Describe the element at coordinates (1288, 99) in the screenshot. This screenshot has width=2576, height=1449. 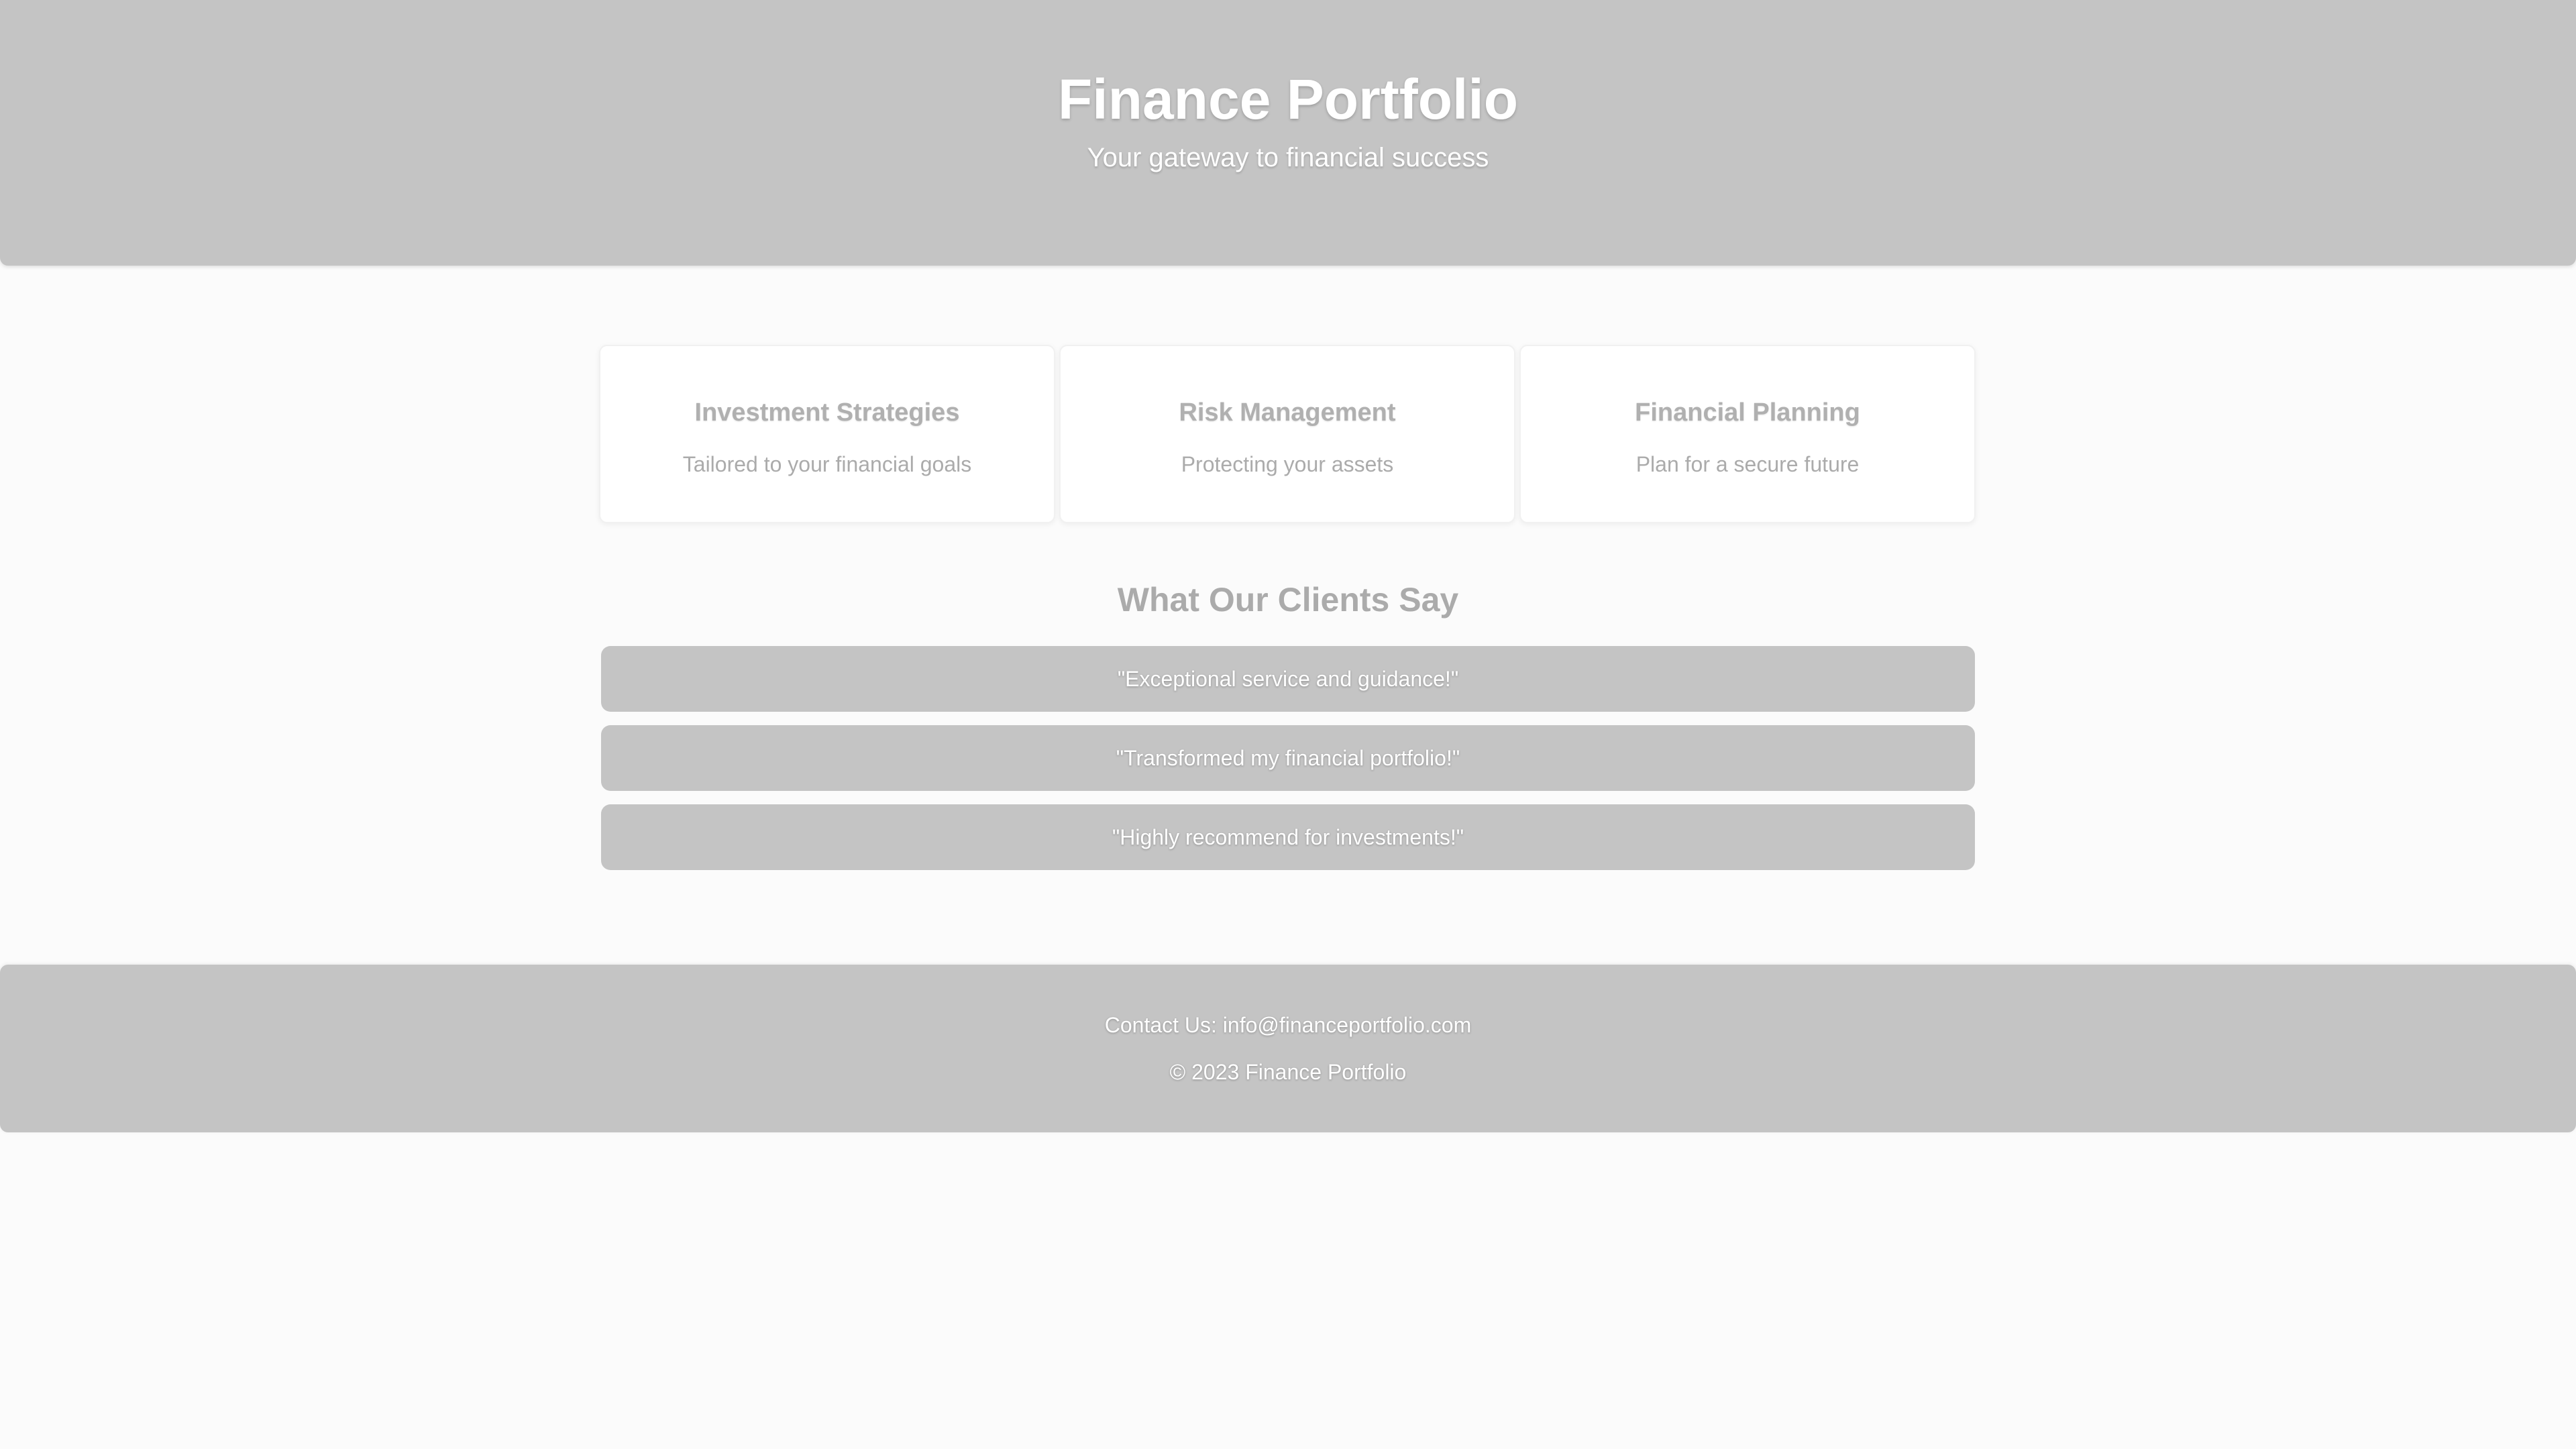
I see `page-title: Finance Portfolio` at that location.